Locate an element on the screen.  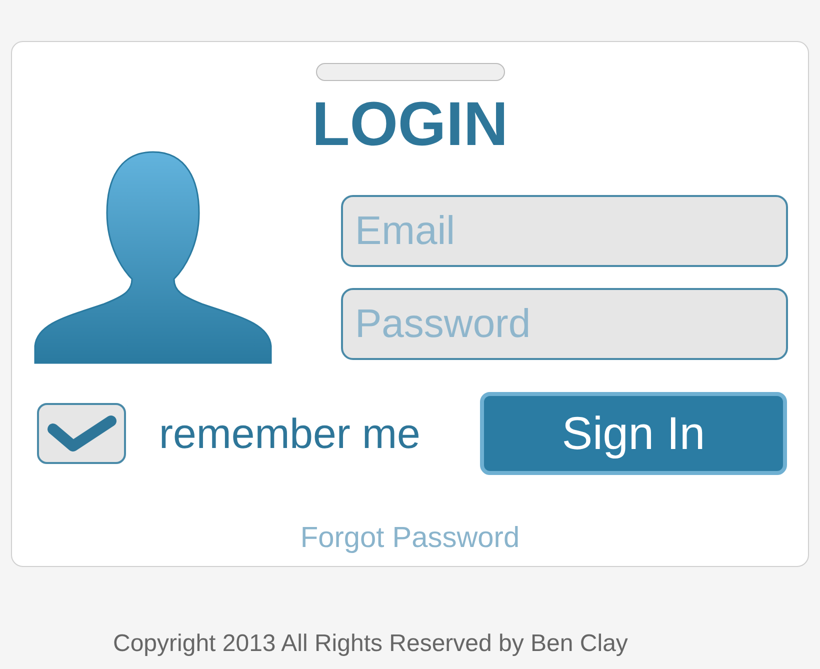
user-silhouette-icon is located at coordinates (153, 257).